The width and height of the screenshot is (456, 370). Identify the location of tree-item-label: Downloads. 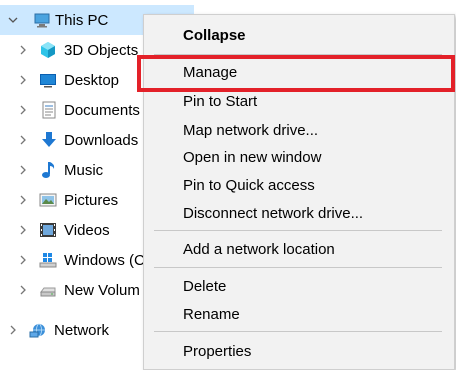
(101, 140).